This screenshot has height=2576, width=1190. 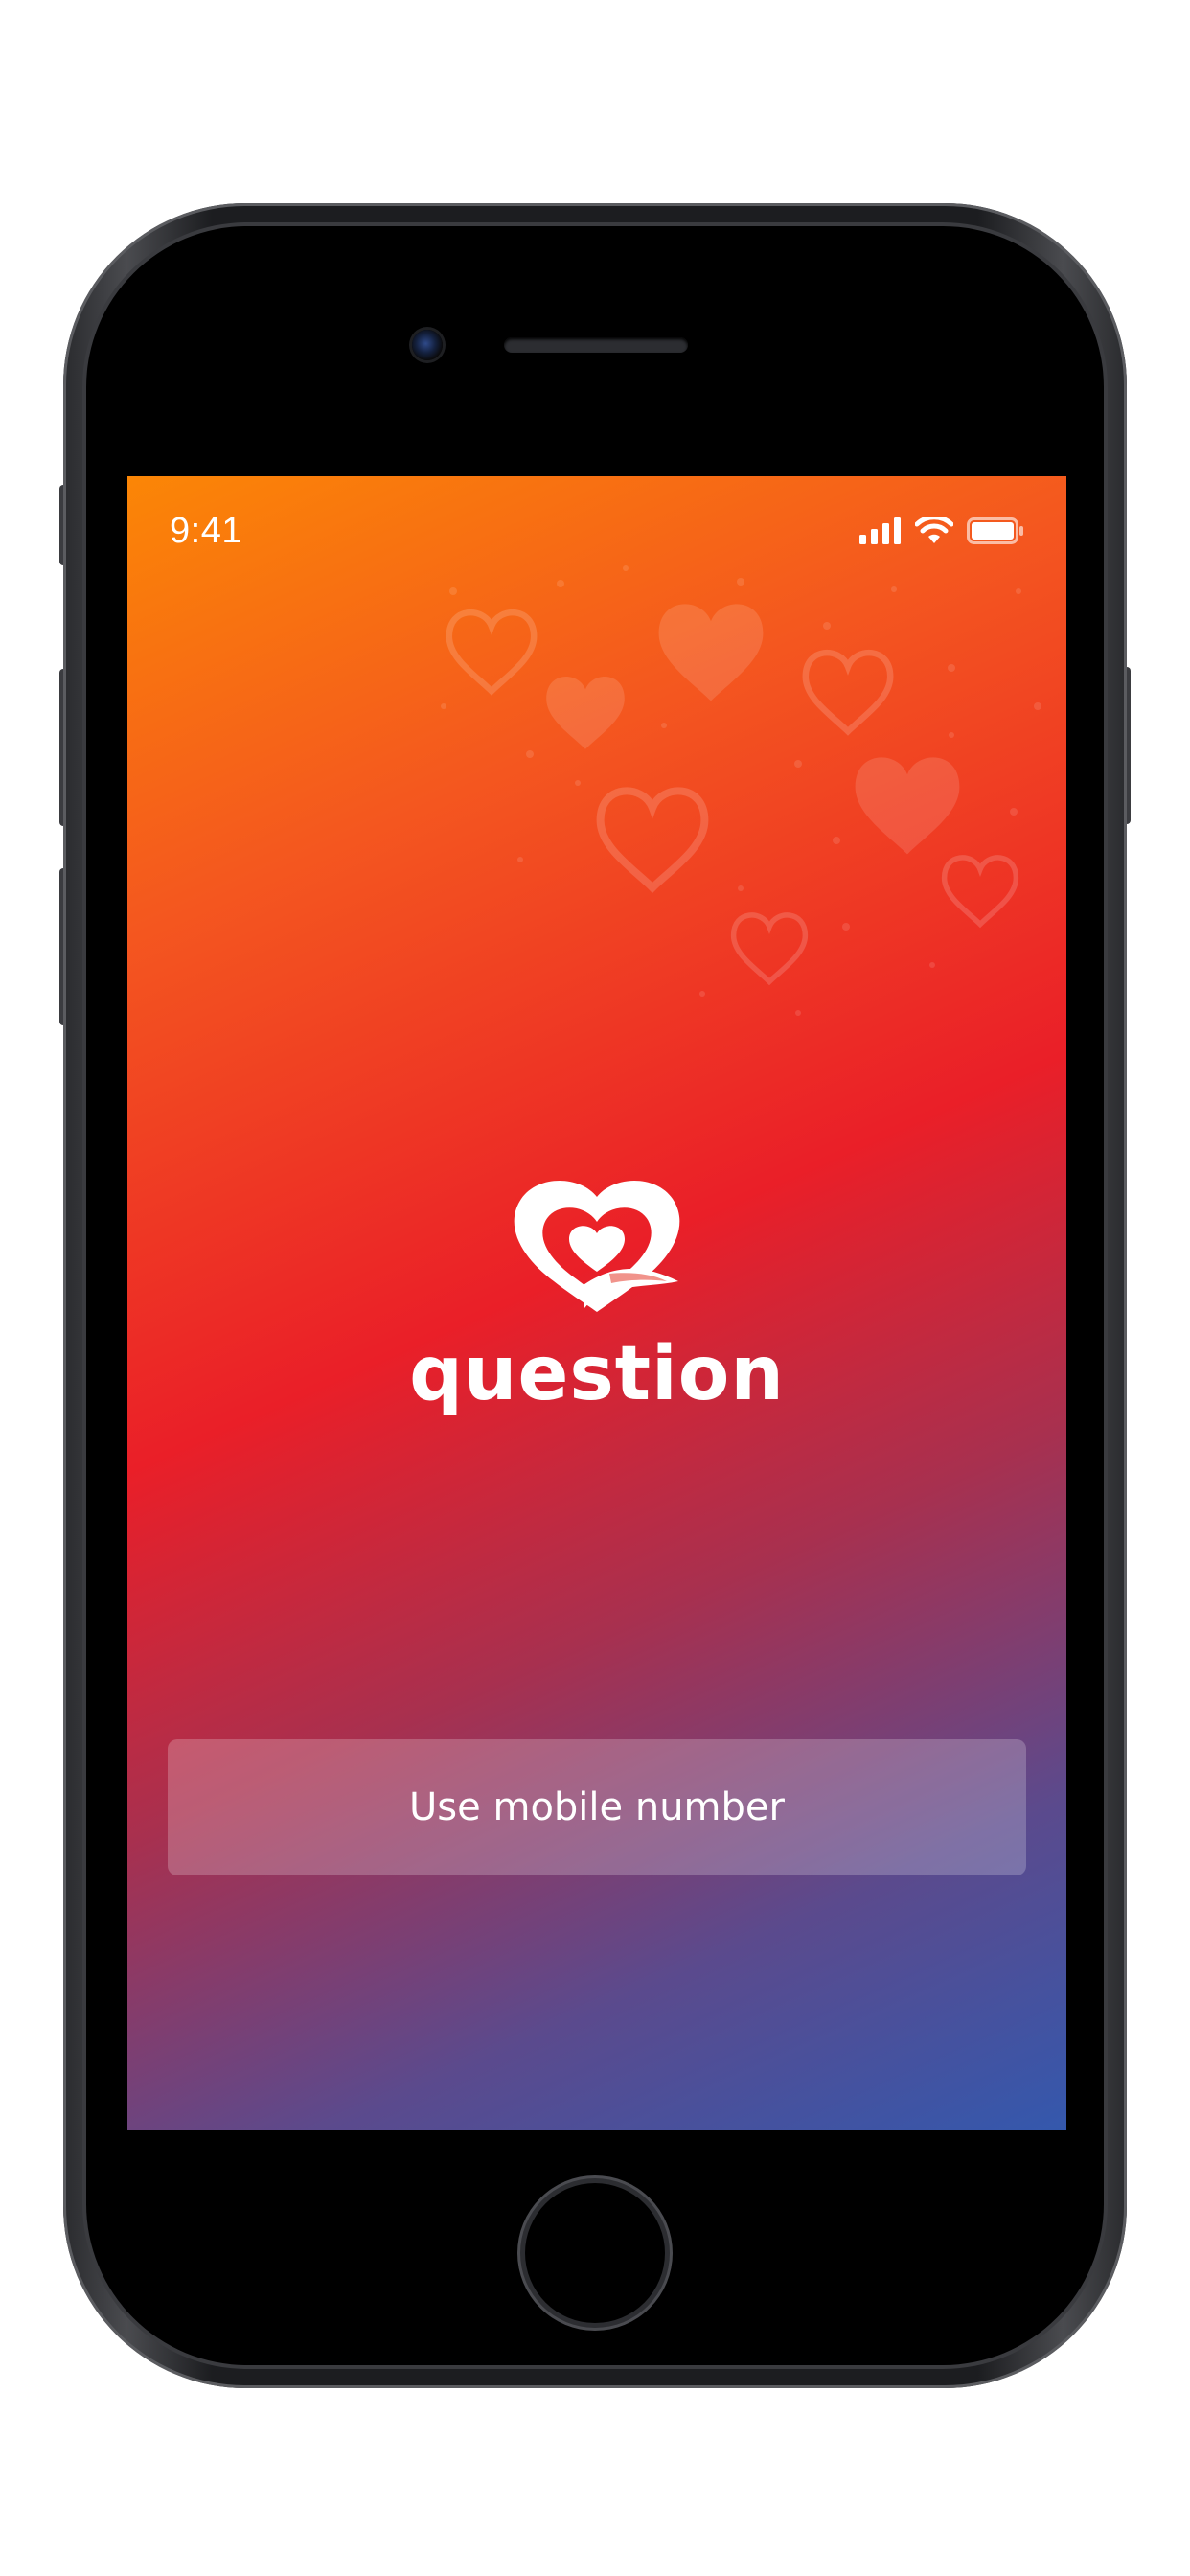 What do you see at coordinates (595, 2253) in the screenshot?
I see `home-button` at bounding box center [595, 2253].